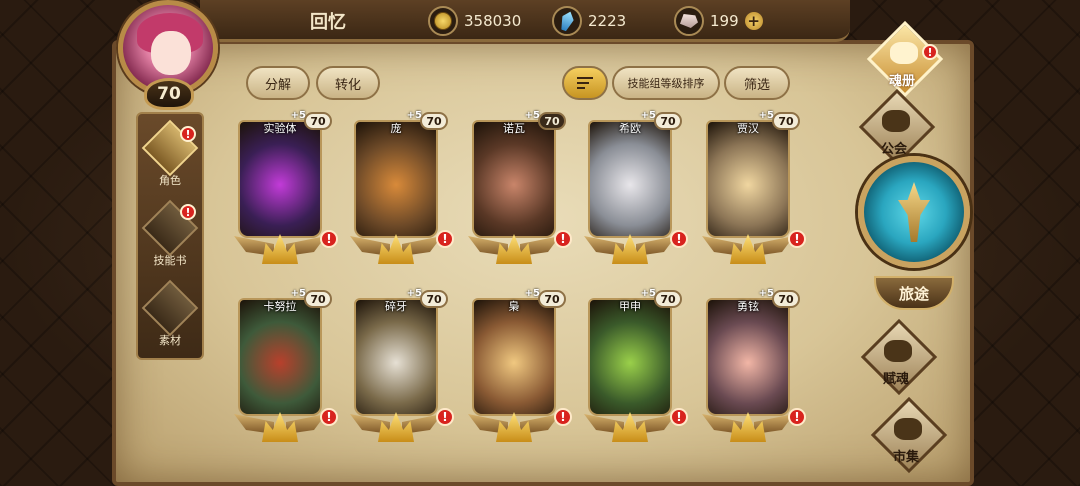 This screenshot has height=486, width=1080. I want to click on convert-button: 转化, so click(348, 83).